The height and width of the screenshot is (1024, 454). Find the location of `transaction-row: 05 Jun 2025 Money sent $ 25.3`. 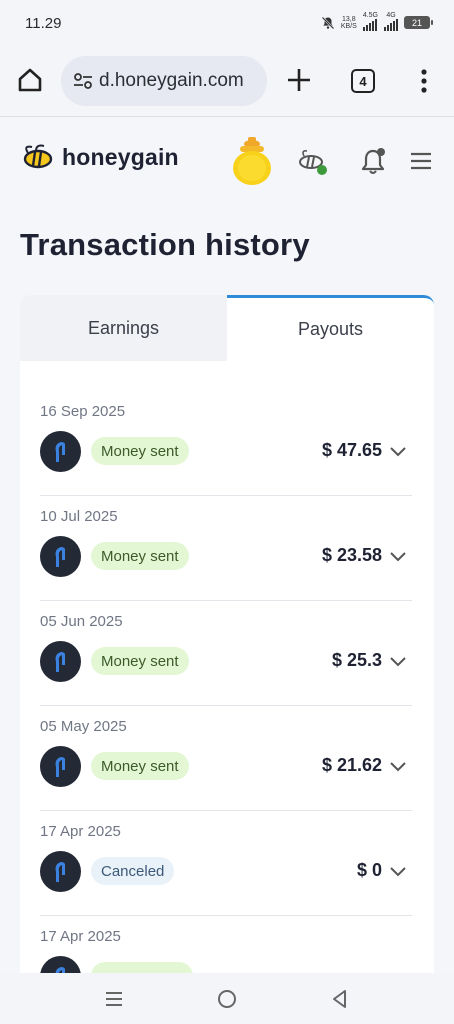

transaction-row: 05 Jun 2025 Money sent $ 25.3 is located at coordinates (227, 653).